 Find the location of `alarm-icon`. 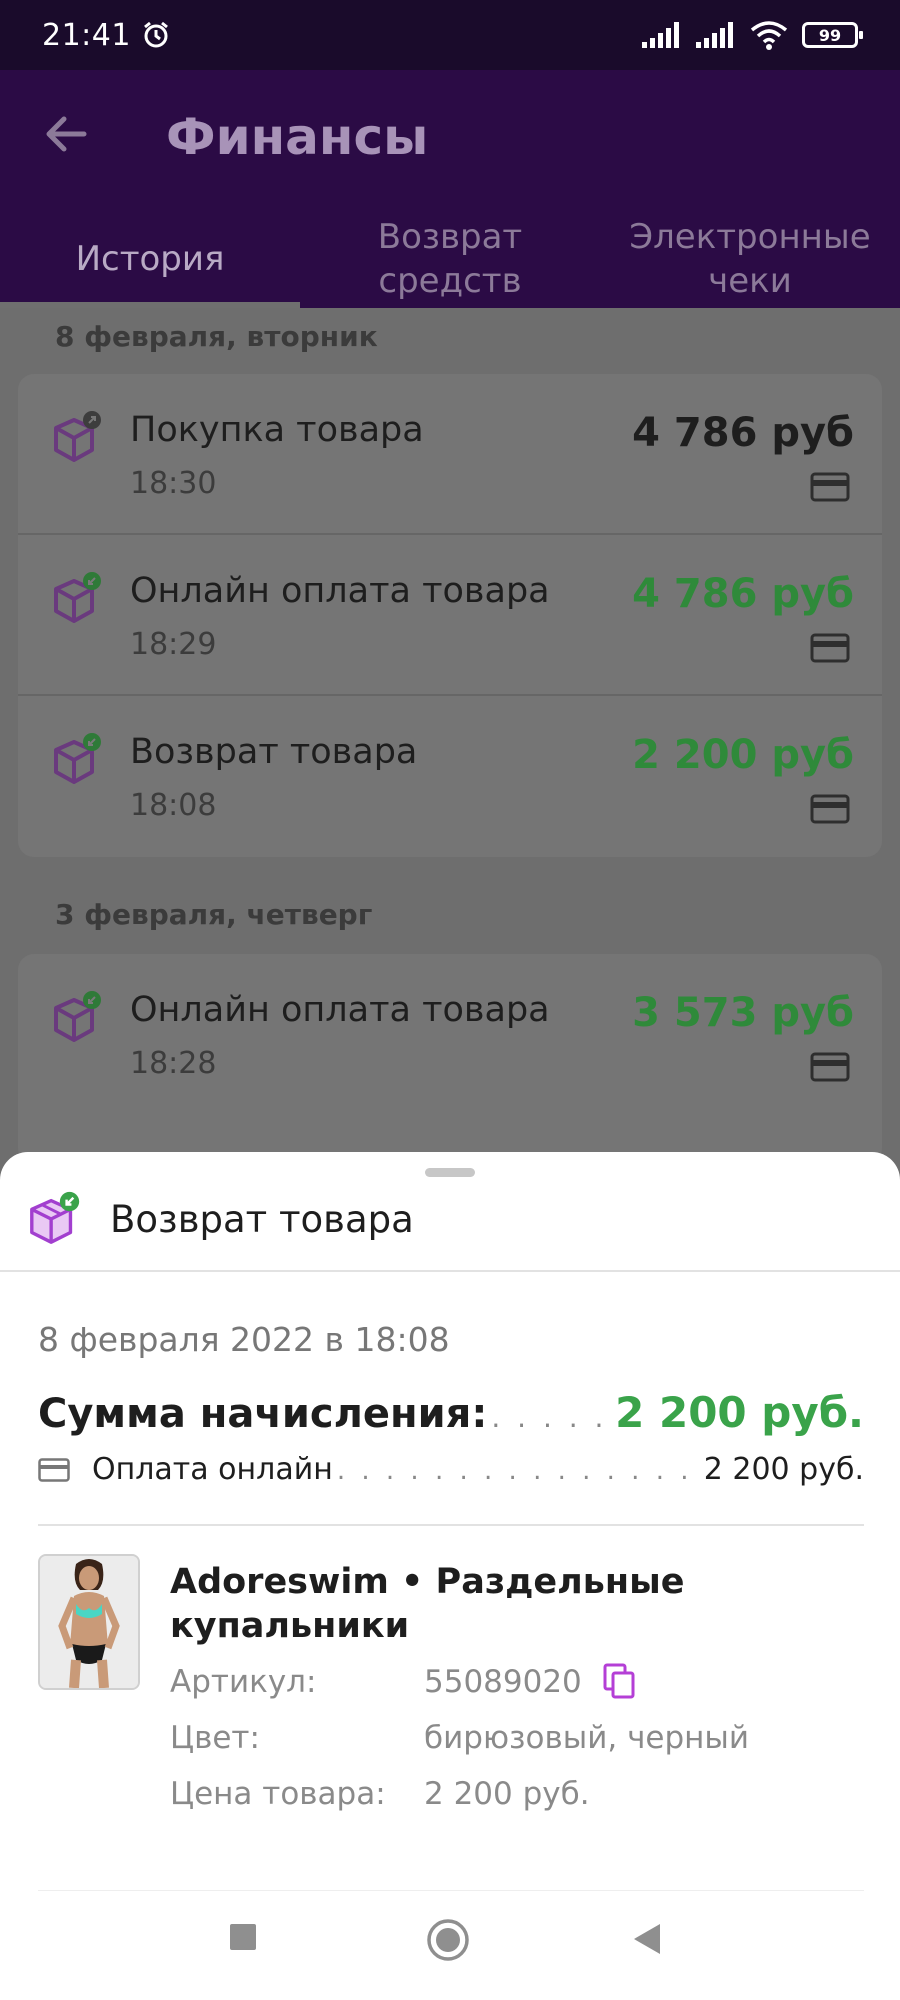

alarm-icon is located at coordinates (156, 34).